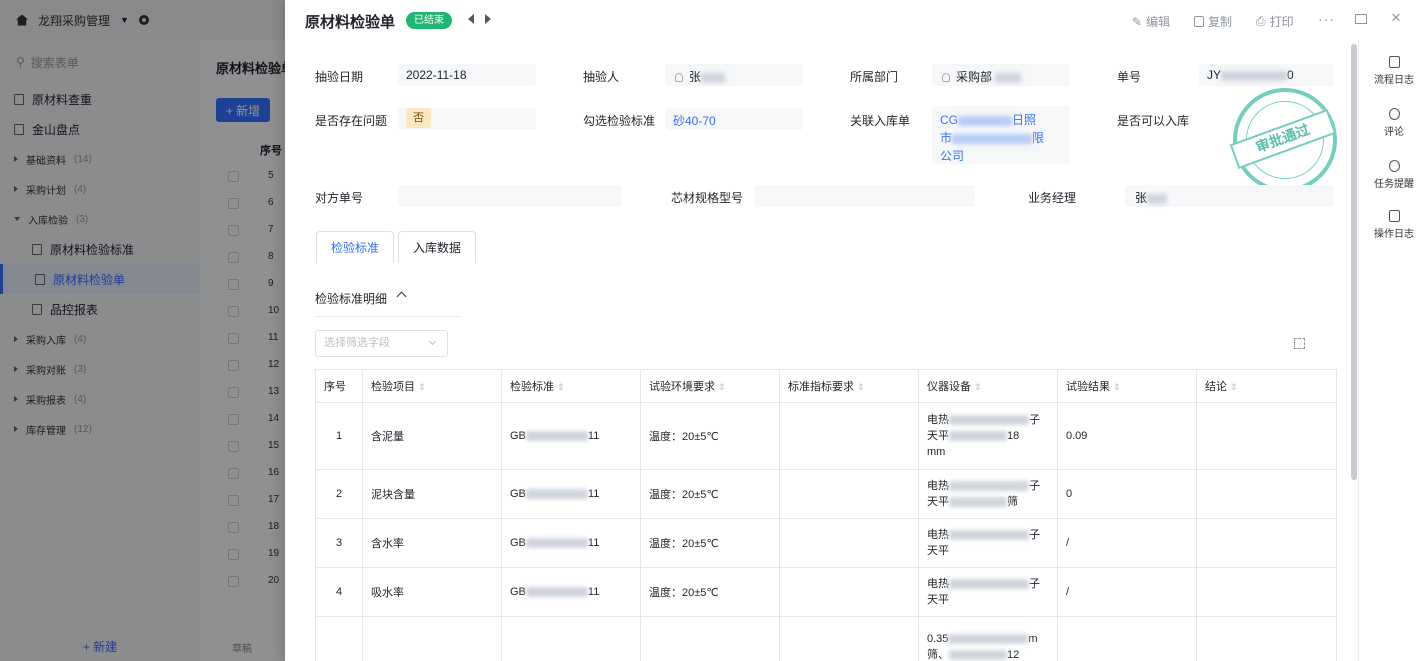 The image size is (1428, 661). I want to click on next-record-icon, so click(488, 19).